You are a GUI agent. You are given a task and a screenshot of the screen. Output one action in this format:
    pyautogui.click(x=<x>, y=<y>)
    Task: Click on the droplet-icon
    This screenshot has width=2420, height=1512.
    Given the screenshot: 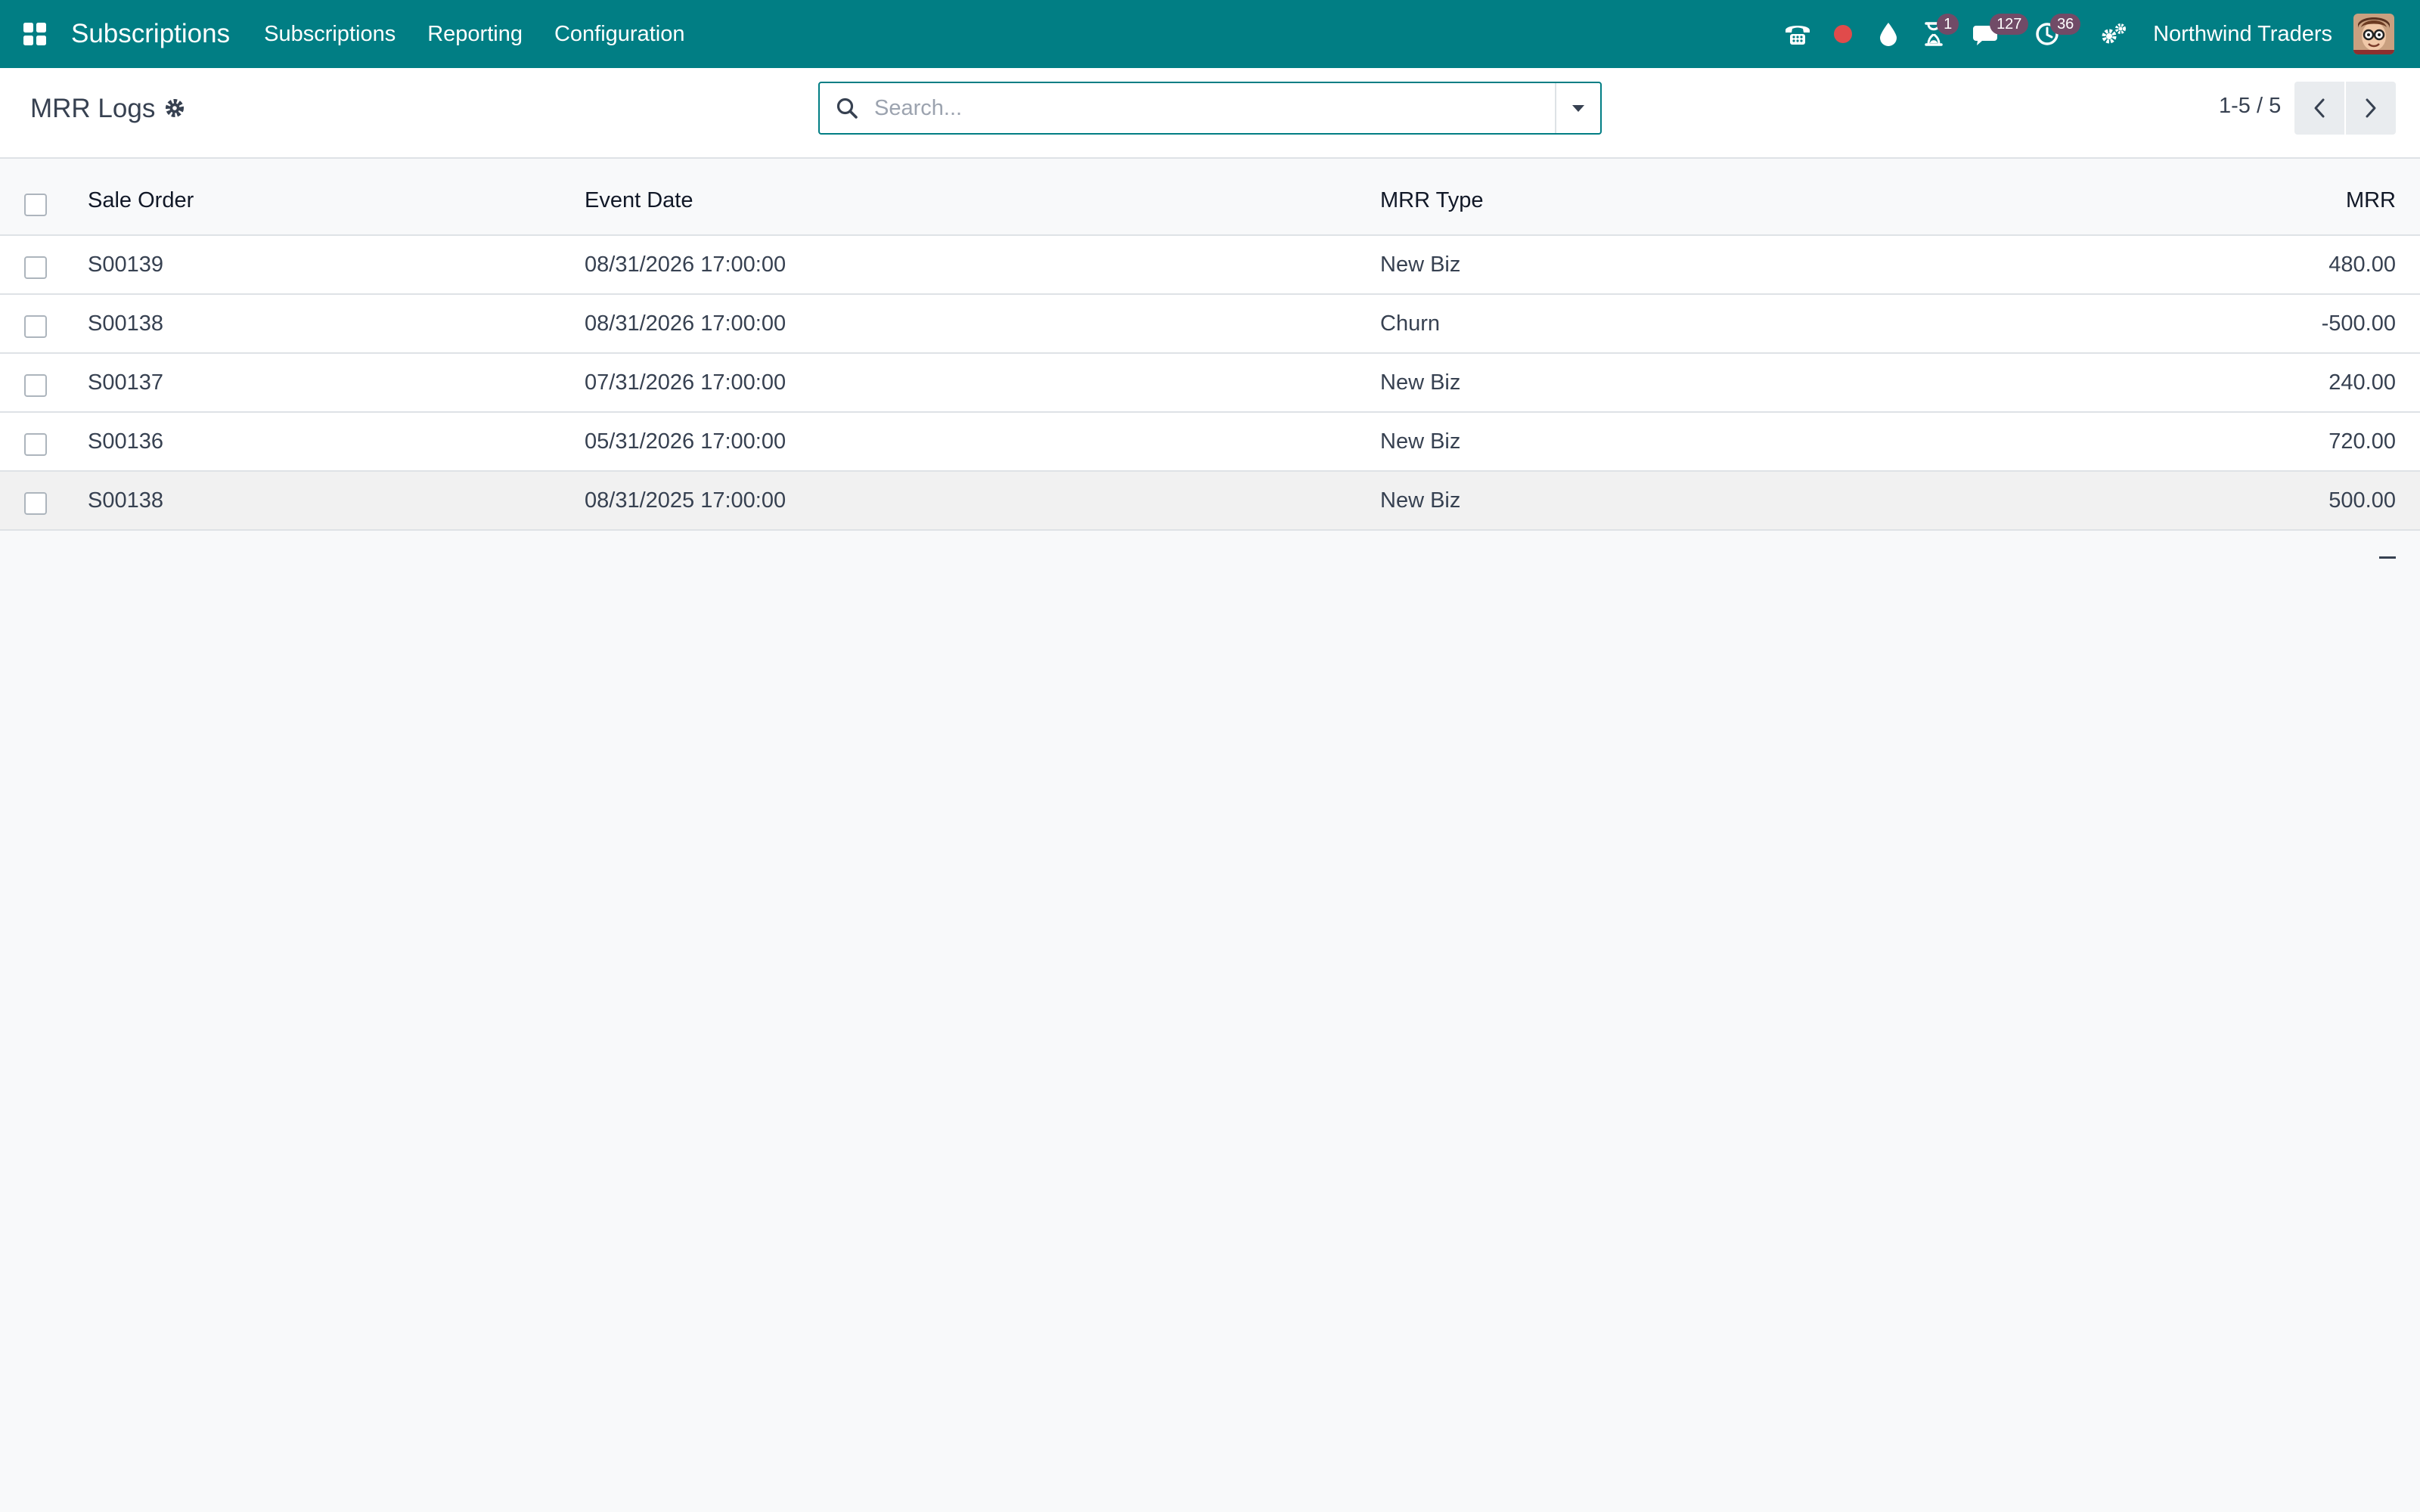 What is the action you would take?
    pyautogui.click(x=1888, y=34)
    